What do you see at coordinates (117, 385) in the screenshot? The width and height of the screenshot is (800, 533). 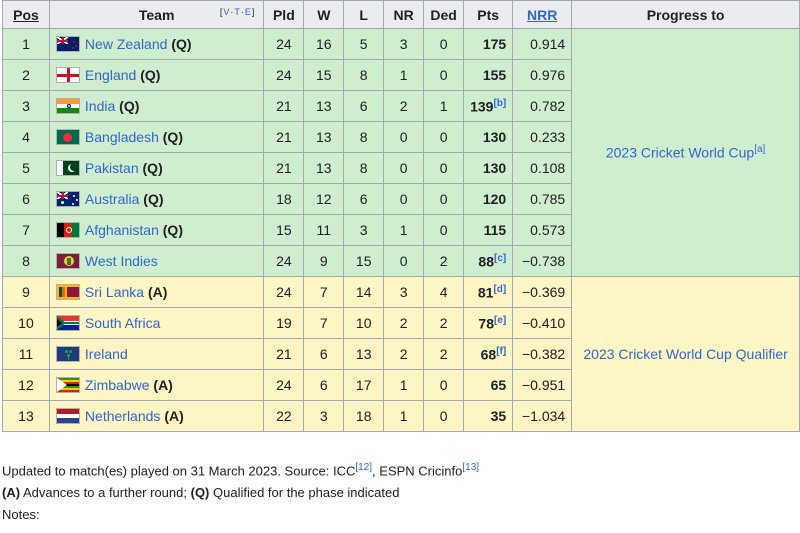 I see `team-link: Zimbabwe` at bounding box center [117, 385].